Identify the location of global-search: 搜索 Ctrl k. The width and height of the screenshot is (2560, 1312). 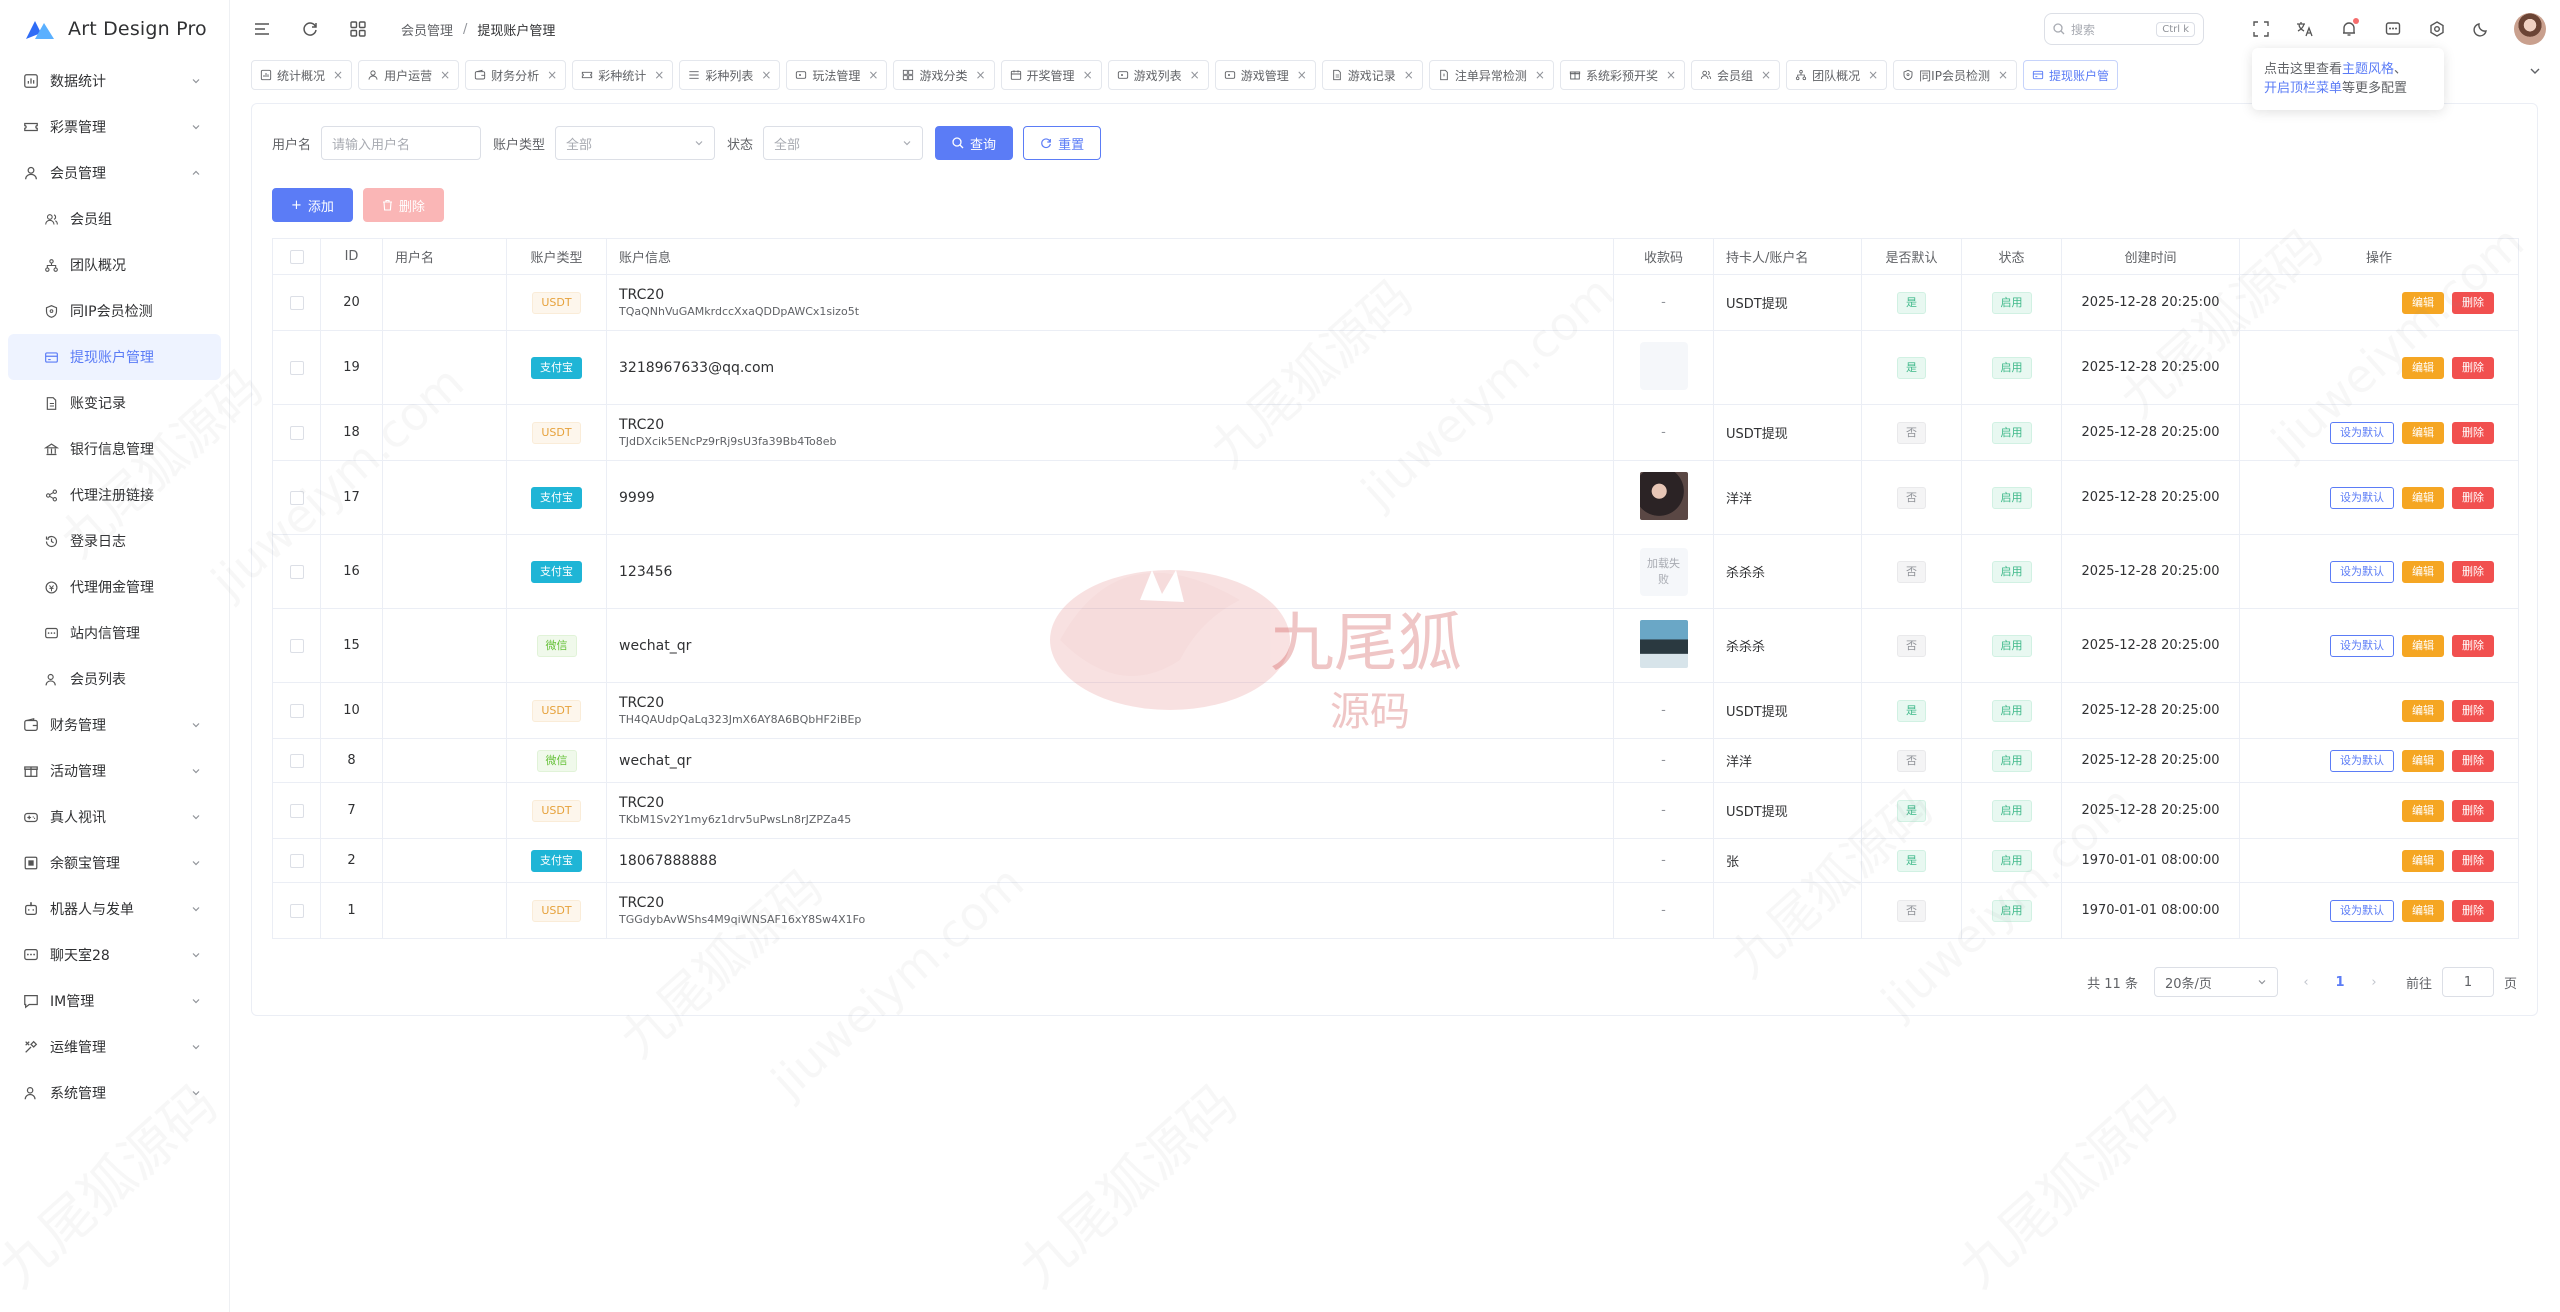
(2124, 29).